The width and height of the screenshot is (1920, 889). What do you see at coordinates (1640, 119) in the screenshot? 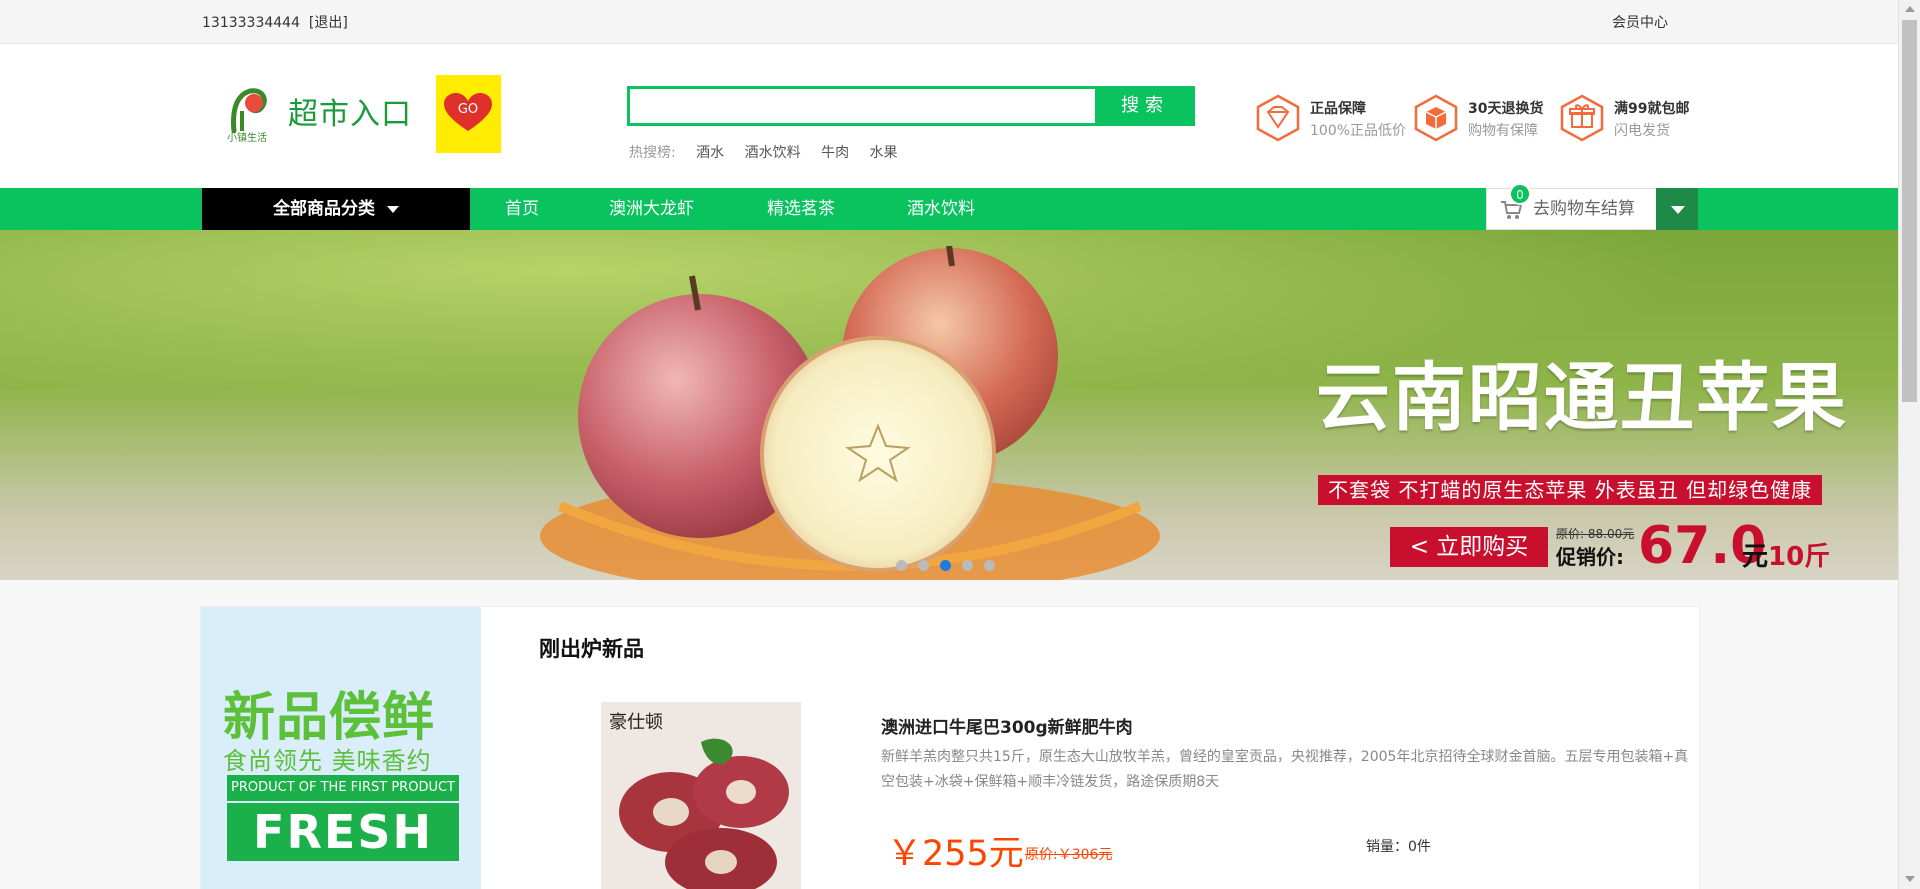
I see `promise-shipping: 满99就包邮 闪电发货` at bounding box center [1640, 119].